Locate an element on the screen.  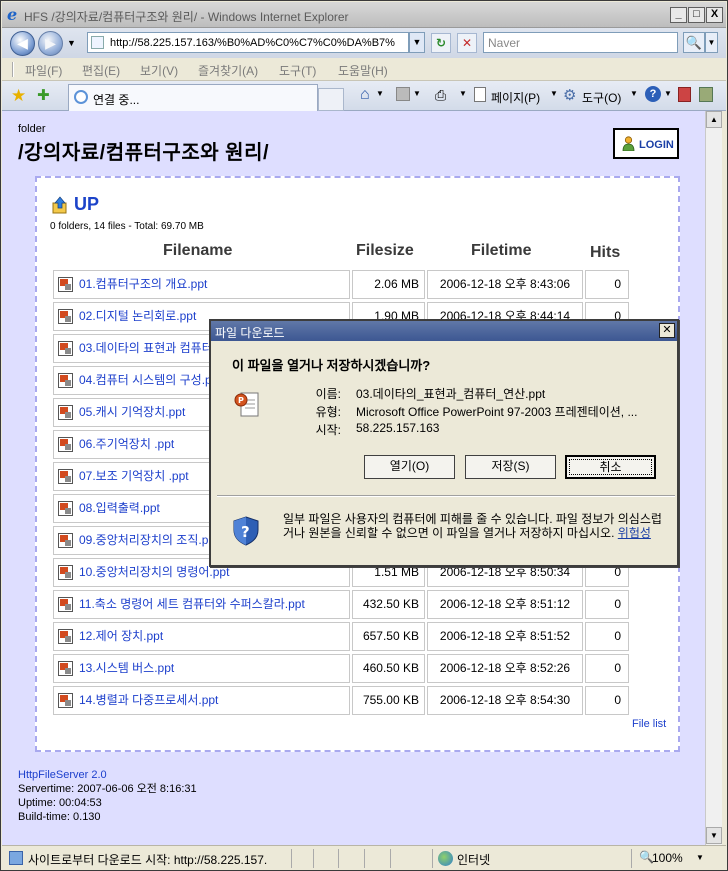
download-status-icon is located at coordinates (16, 858).